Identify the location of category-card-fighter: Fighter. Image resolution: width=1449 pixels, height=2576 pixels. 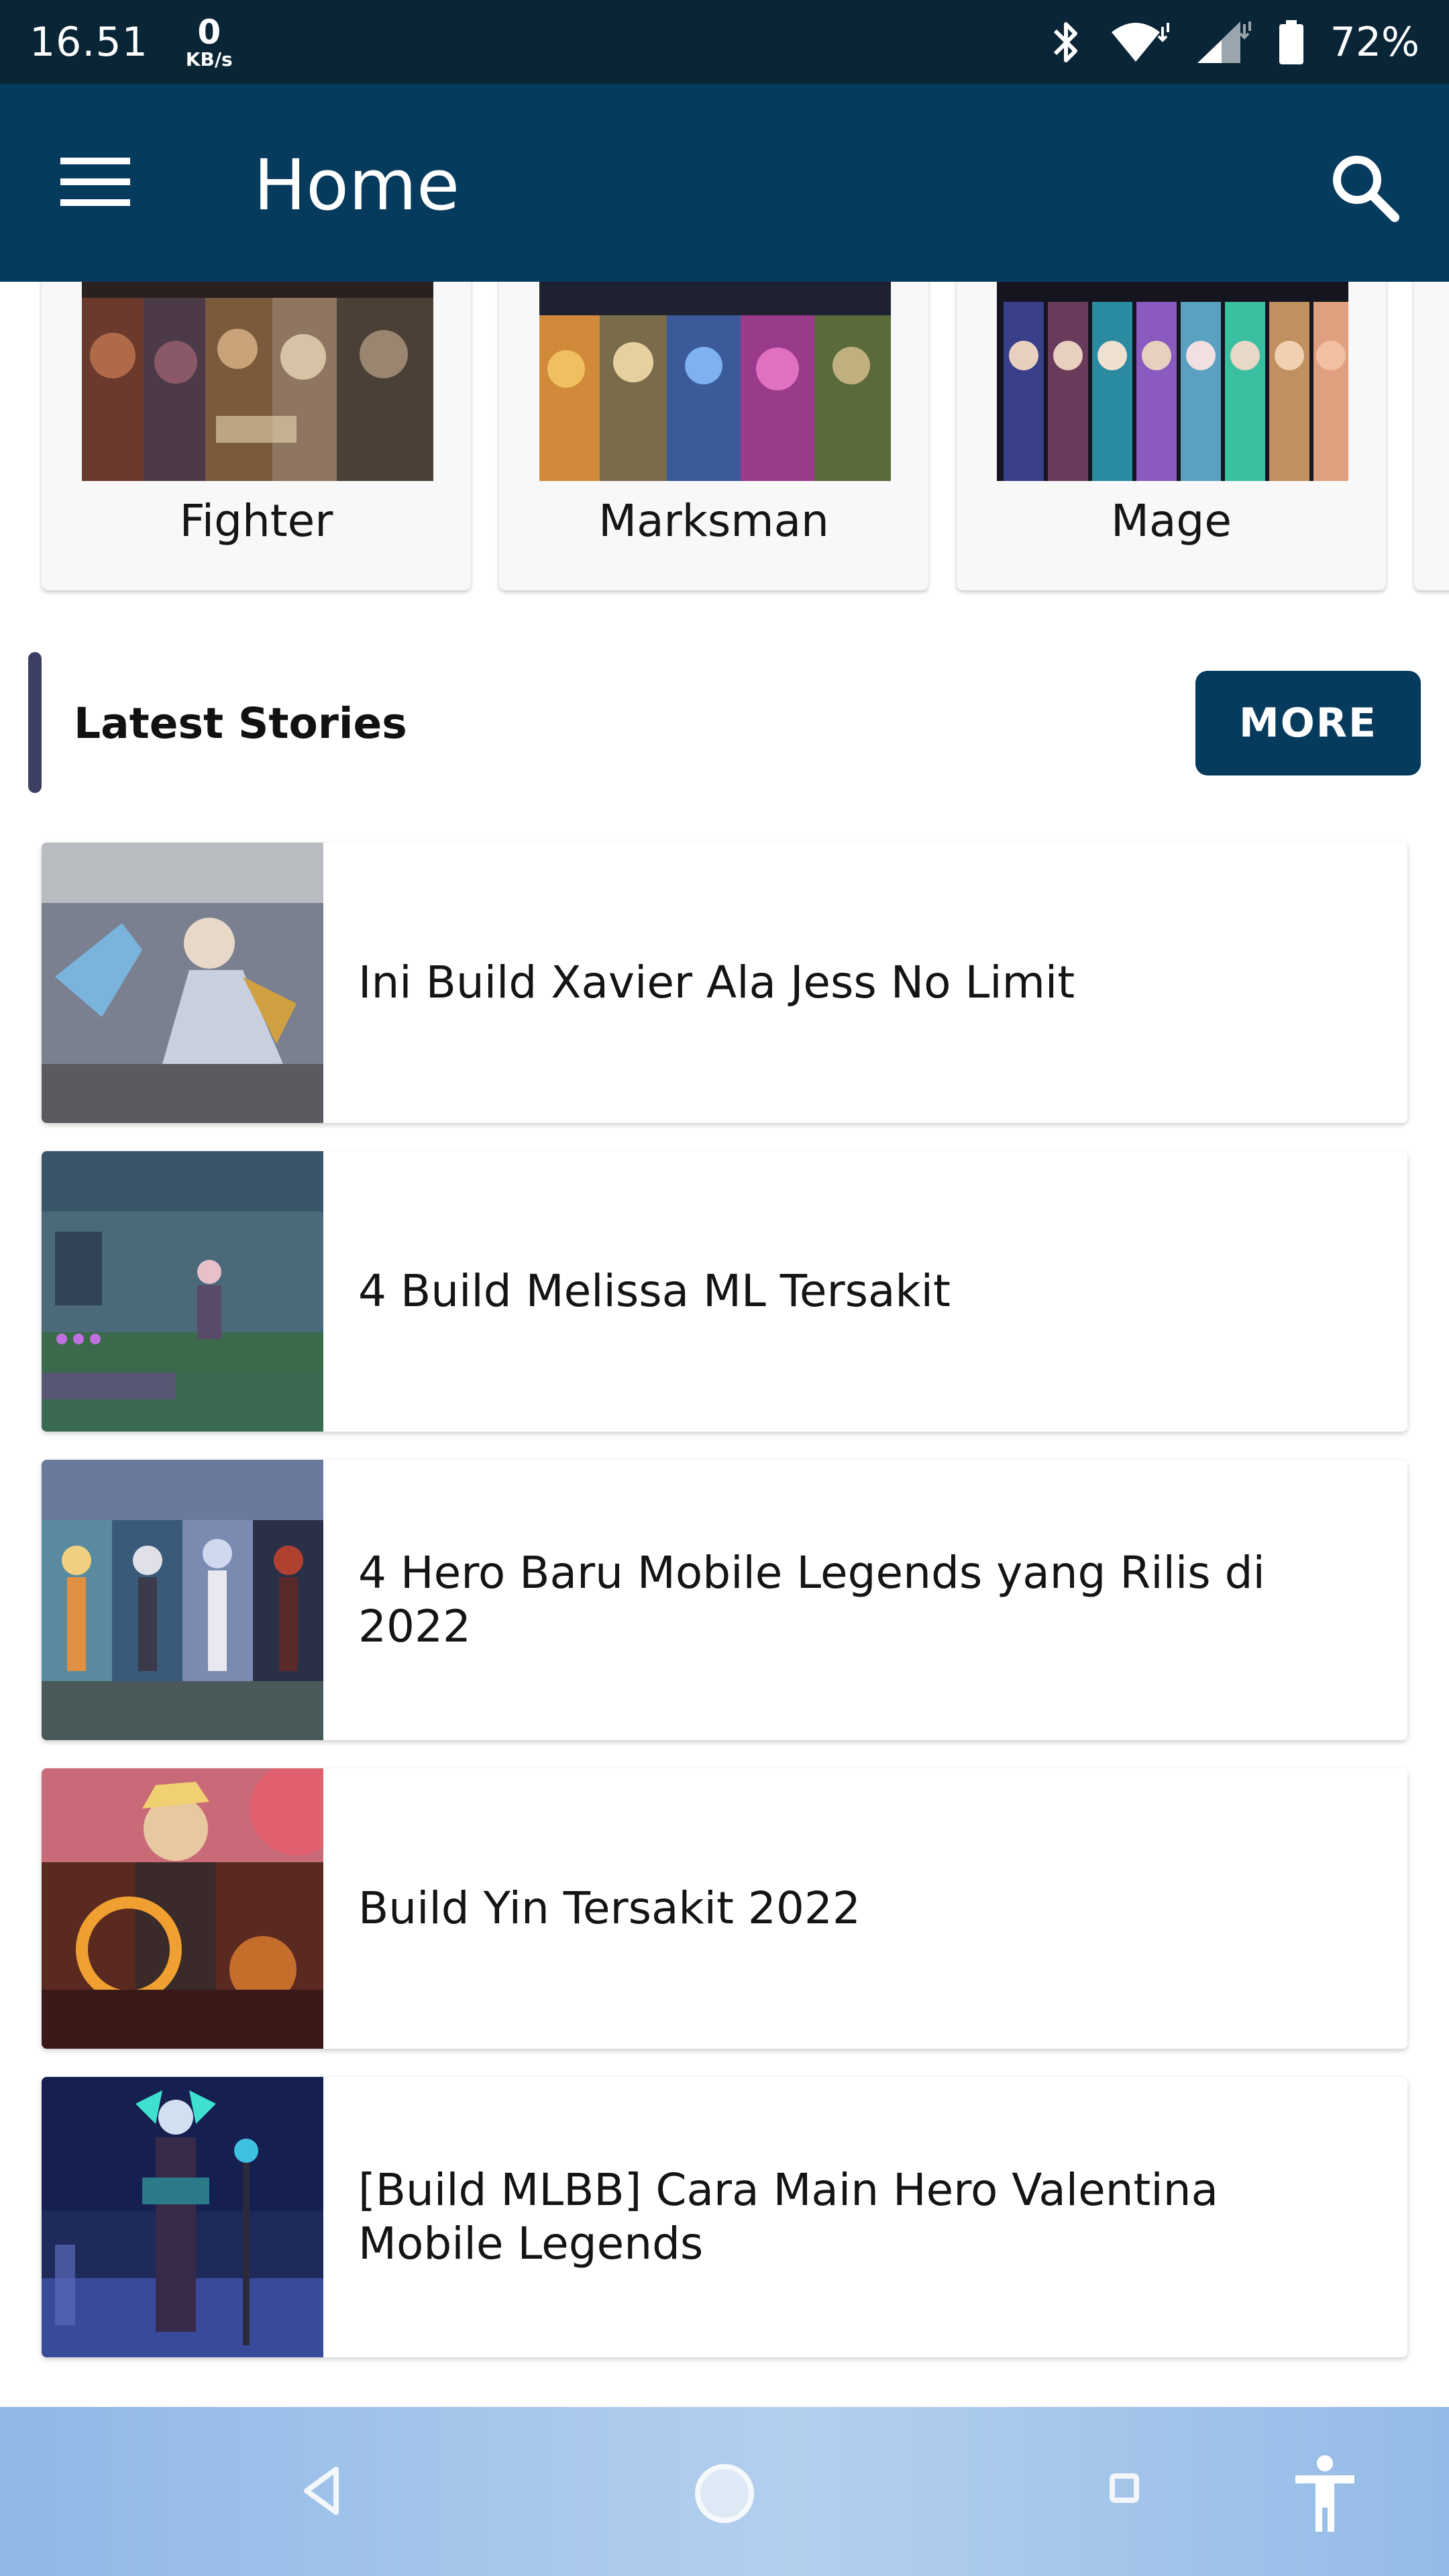
(256, 436).